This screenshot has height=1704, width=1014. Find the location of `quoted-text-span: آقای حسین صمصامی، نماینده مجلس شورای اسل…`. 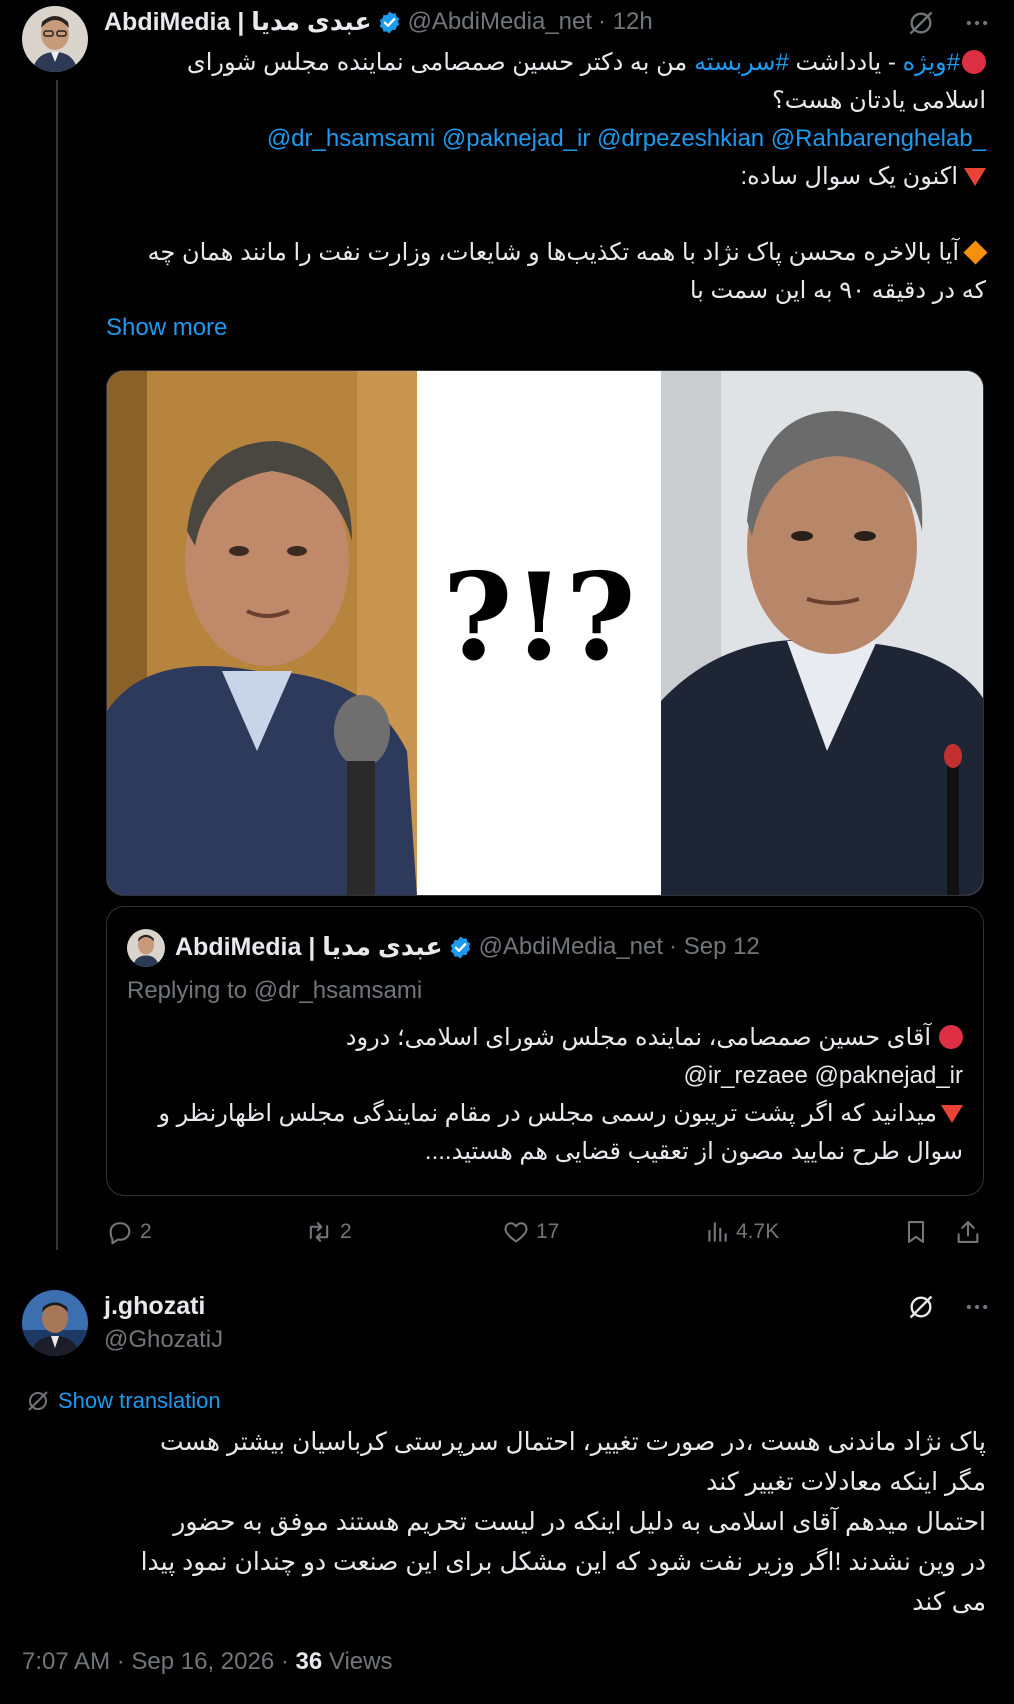

quoted-text-span: آقای حسین صمصامی، نماینده مجلس شورای اسل… is located at coordinates (638, 1037).